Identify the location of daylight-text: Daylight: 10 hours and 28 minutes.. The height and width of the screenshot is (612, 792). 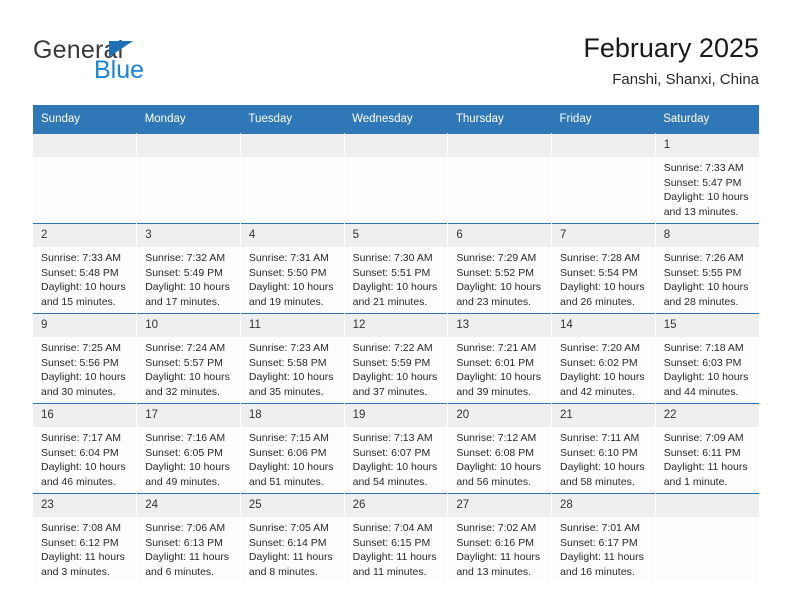
(706, 294).